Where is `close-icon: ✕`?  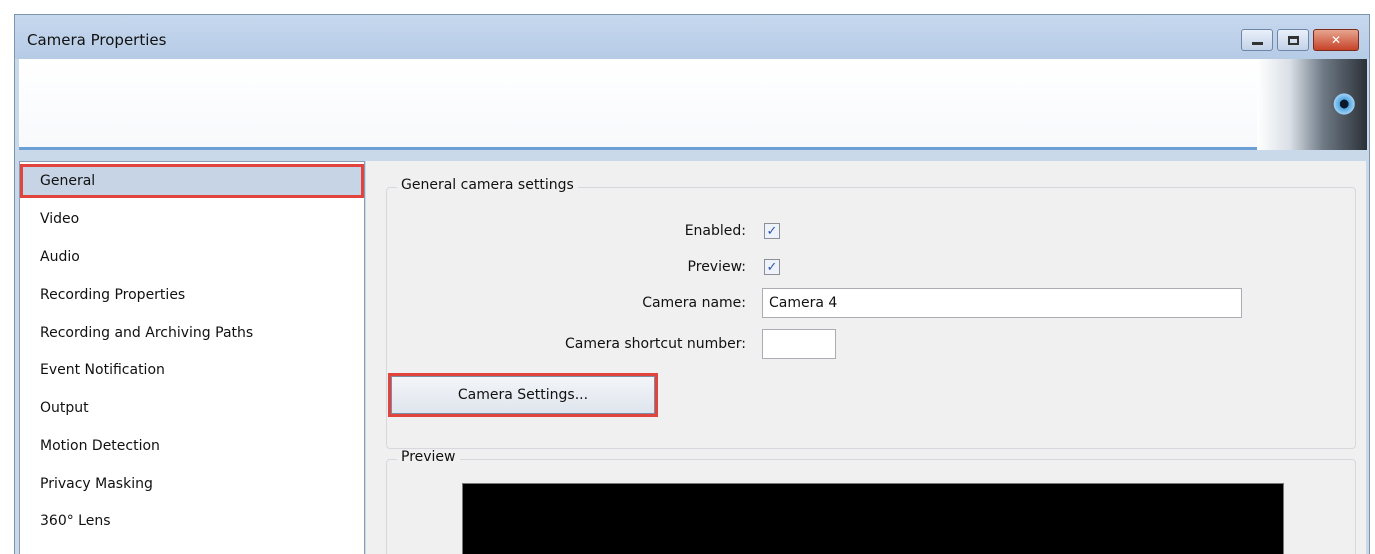 close-icon: ✕ is located at coordinates (1336, 40).